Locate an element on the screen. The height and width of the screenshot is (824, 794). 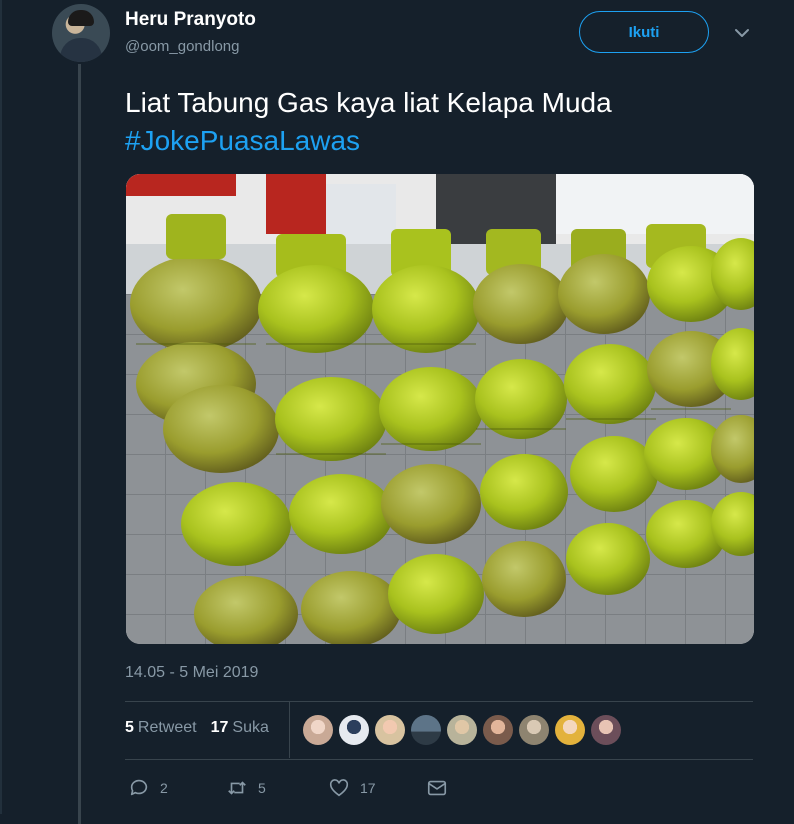
retweet-stat-count: 5 is located at coordinates (129, 727).